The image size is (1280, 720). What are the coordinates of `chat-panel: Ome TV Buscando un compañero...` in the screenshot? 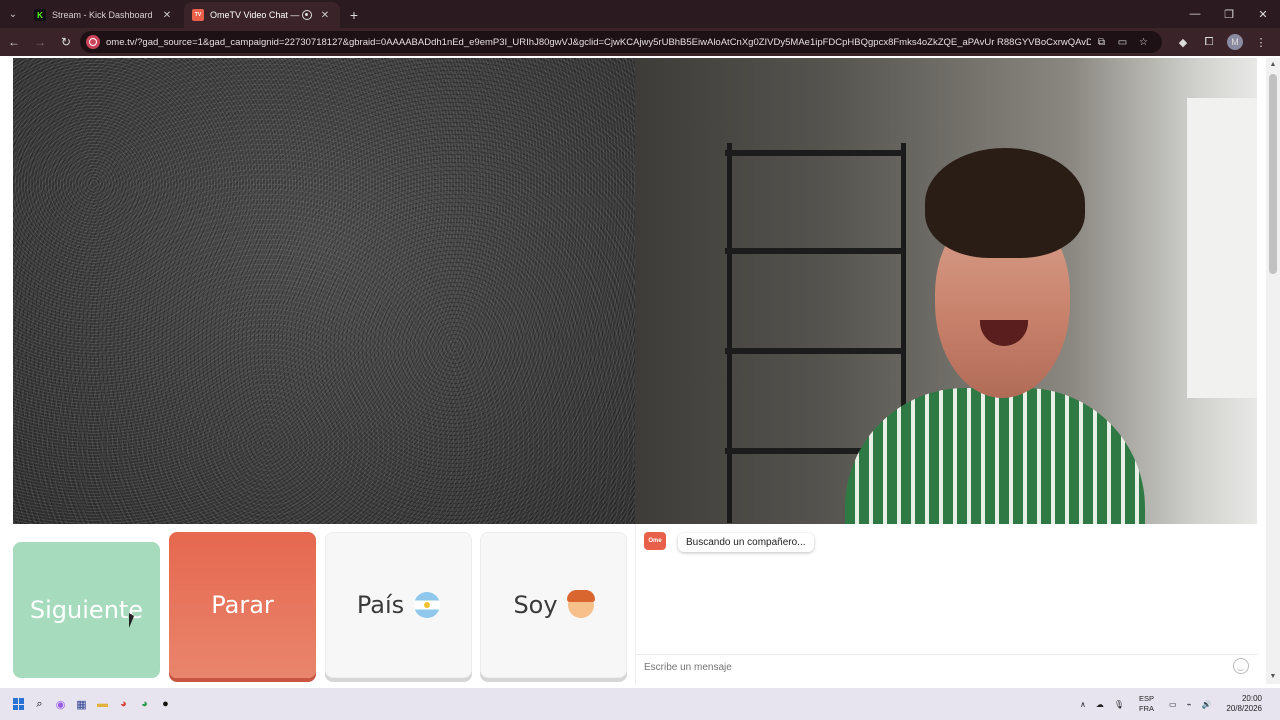 It's located at (946, 604).